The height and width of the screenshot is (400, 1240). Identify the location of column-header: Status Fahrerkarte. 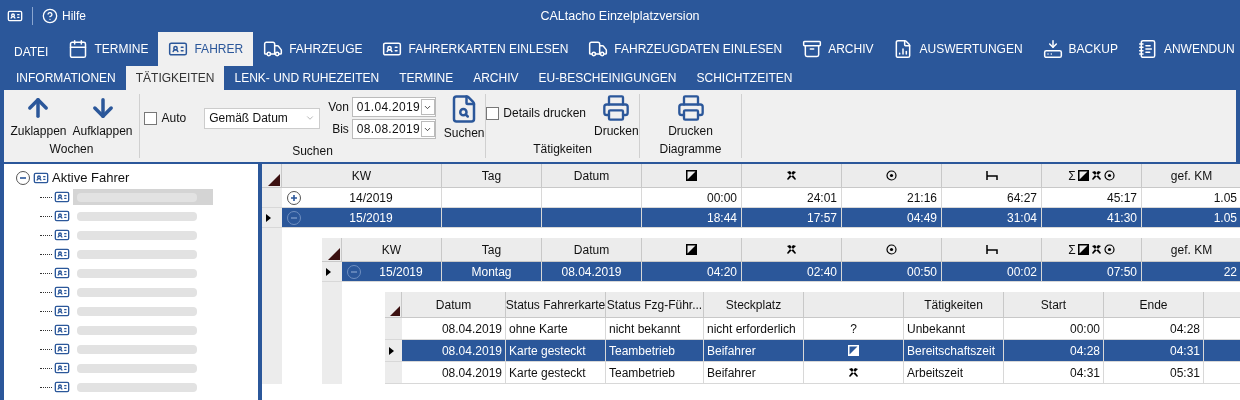
(556, 304).